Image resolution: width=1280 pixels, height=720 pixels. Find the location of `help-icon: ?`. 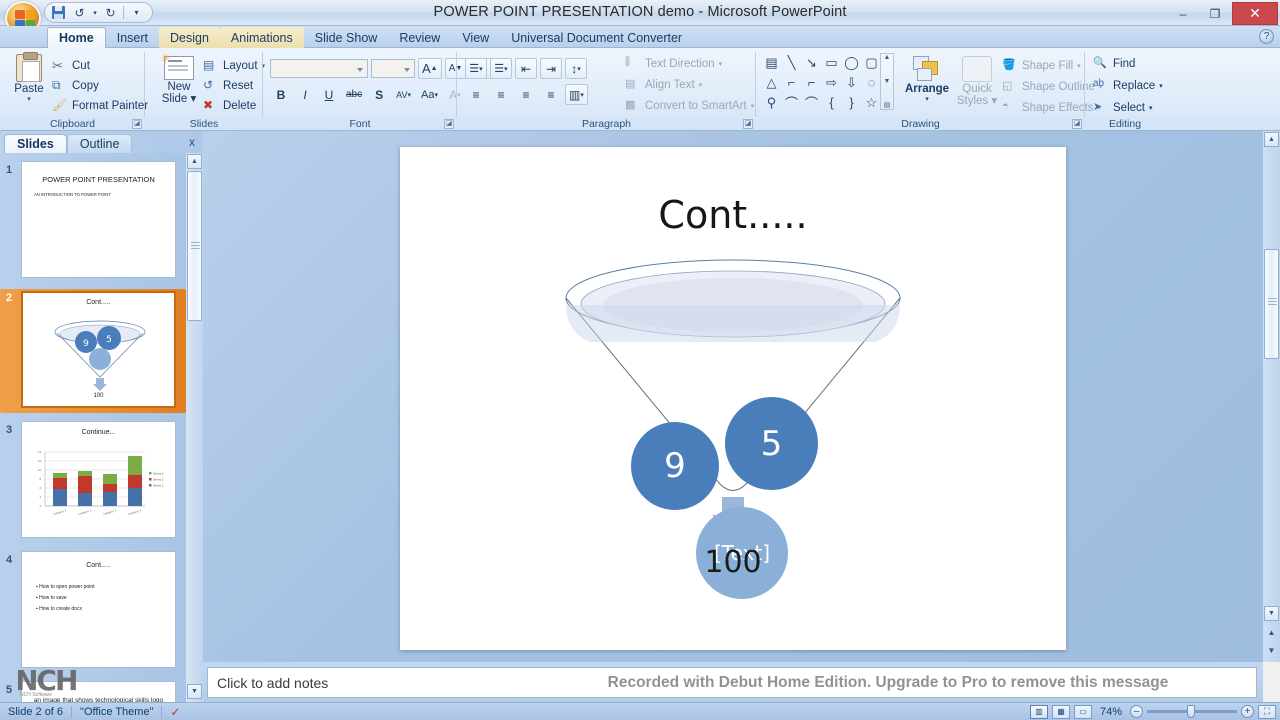

help-icon: ? is located at coordinates (1266, 36).